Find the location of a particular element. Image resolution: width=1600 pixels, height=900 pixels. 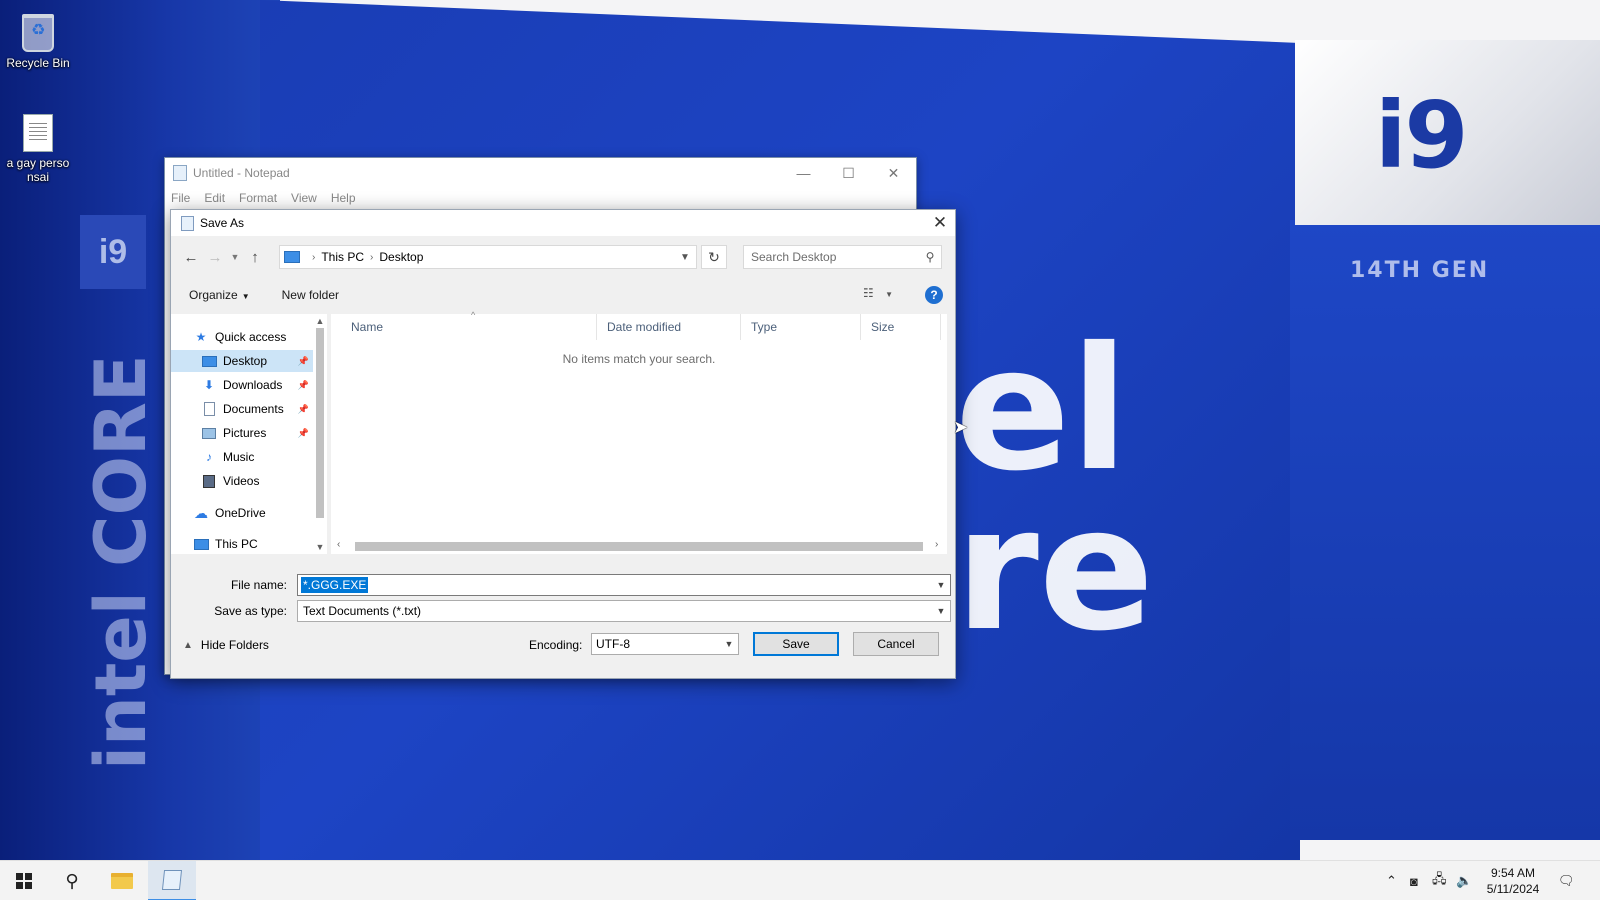

chevron-up-icon: ⌃ is located at coordinates (1391, 880).